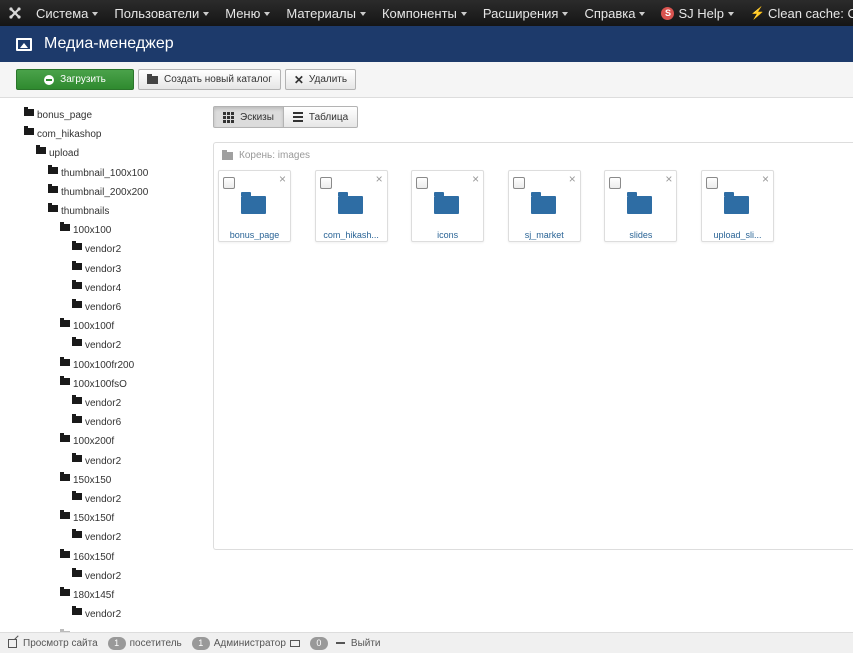 The width and height of the screenshot is (853, 653). Describe the element at coordinates (94, 557) in the screenshot. I see `tree-item-label: 160x150f` at that location.